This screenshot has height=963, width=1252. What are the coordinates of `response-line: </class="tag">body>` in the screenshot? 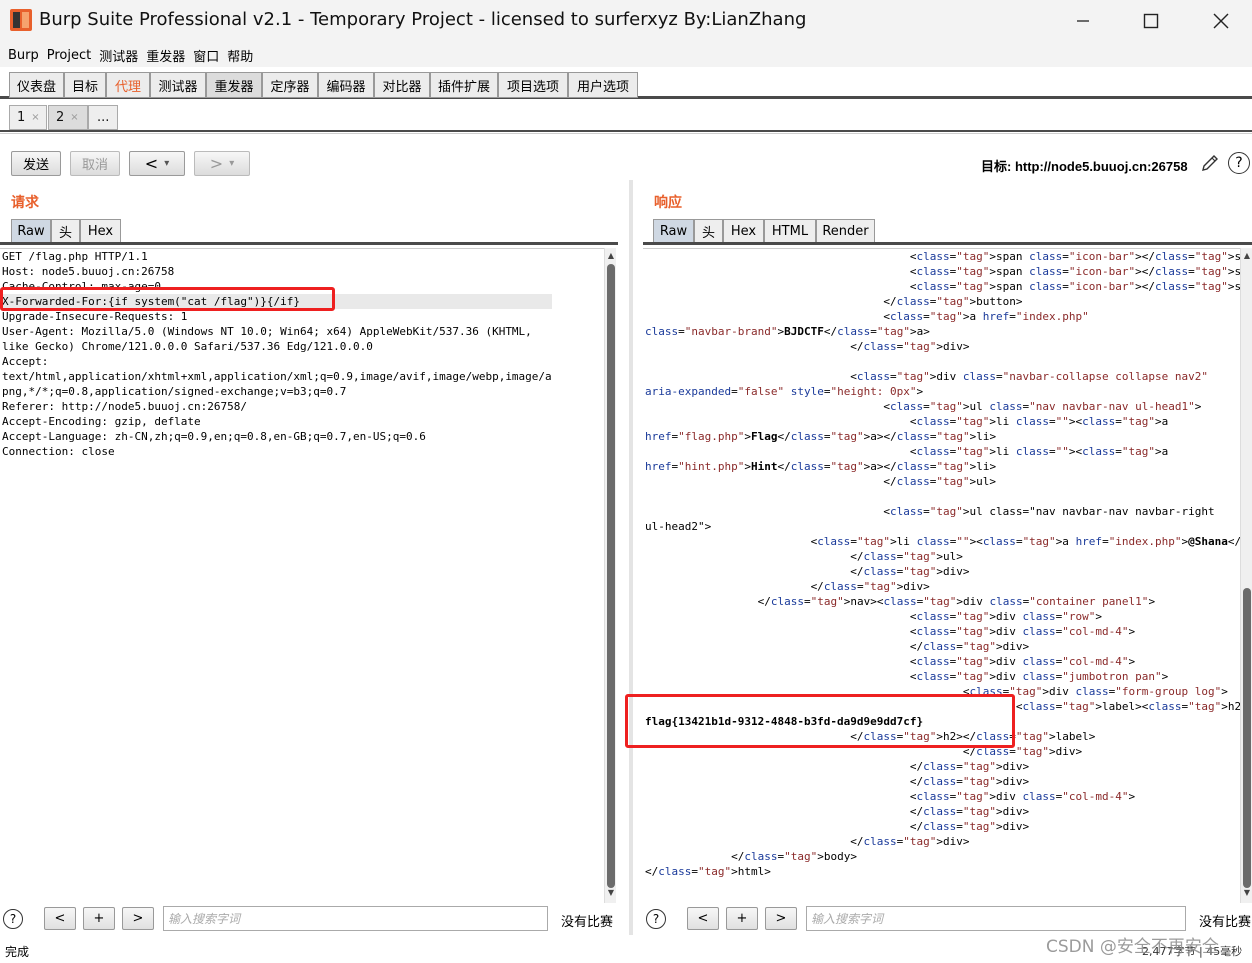 It's located at (751, 856).